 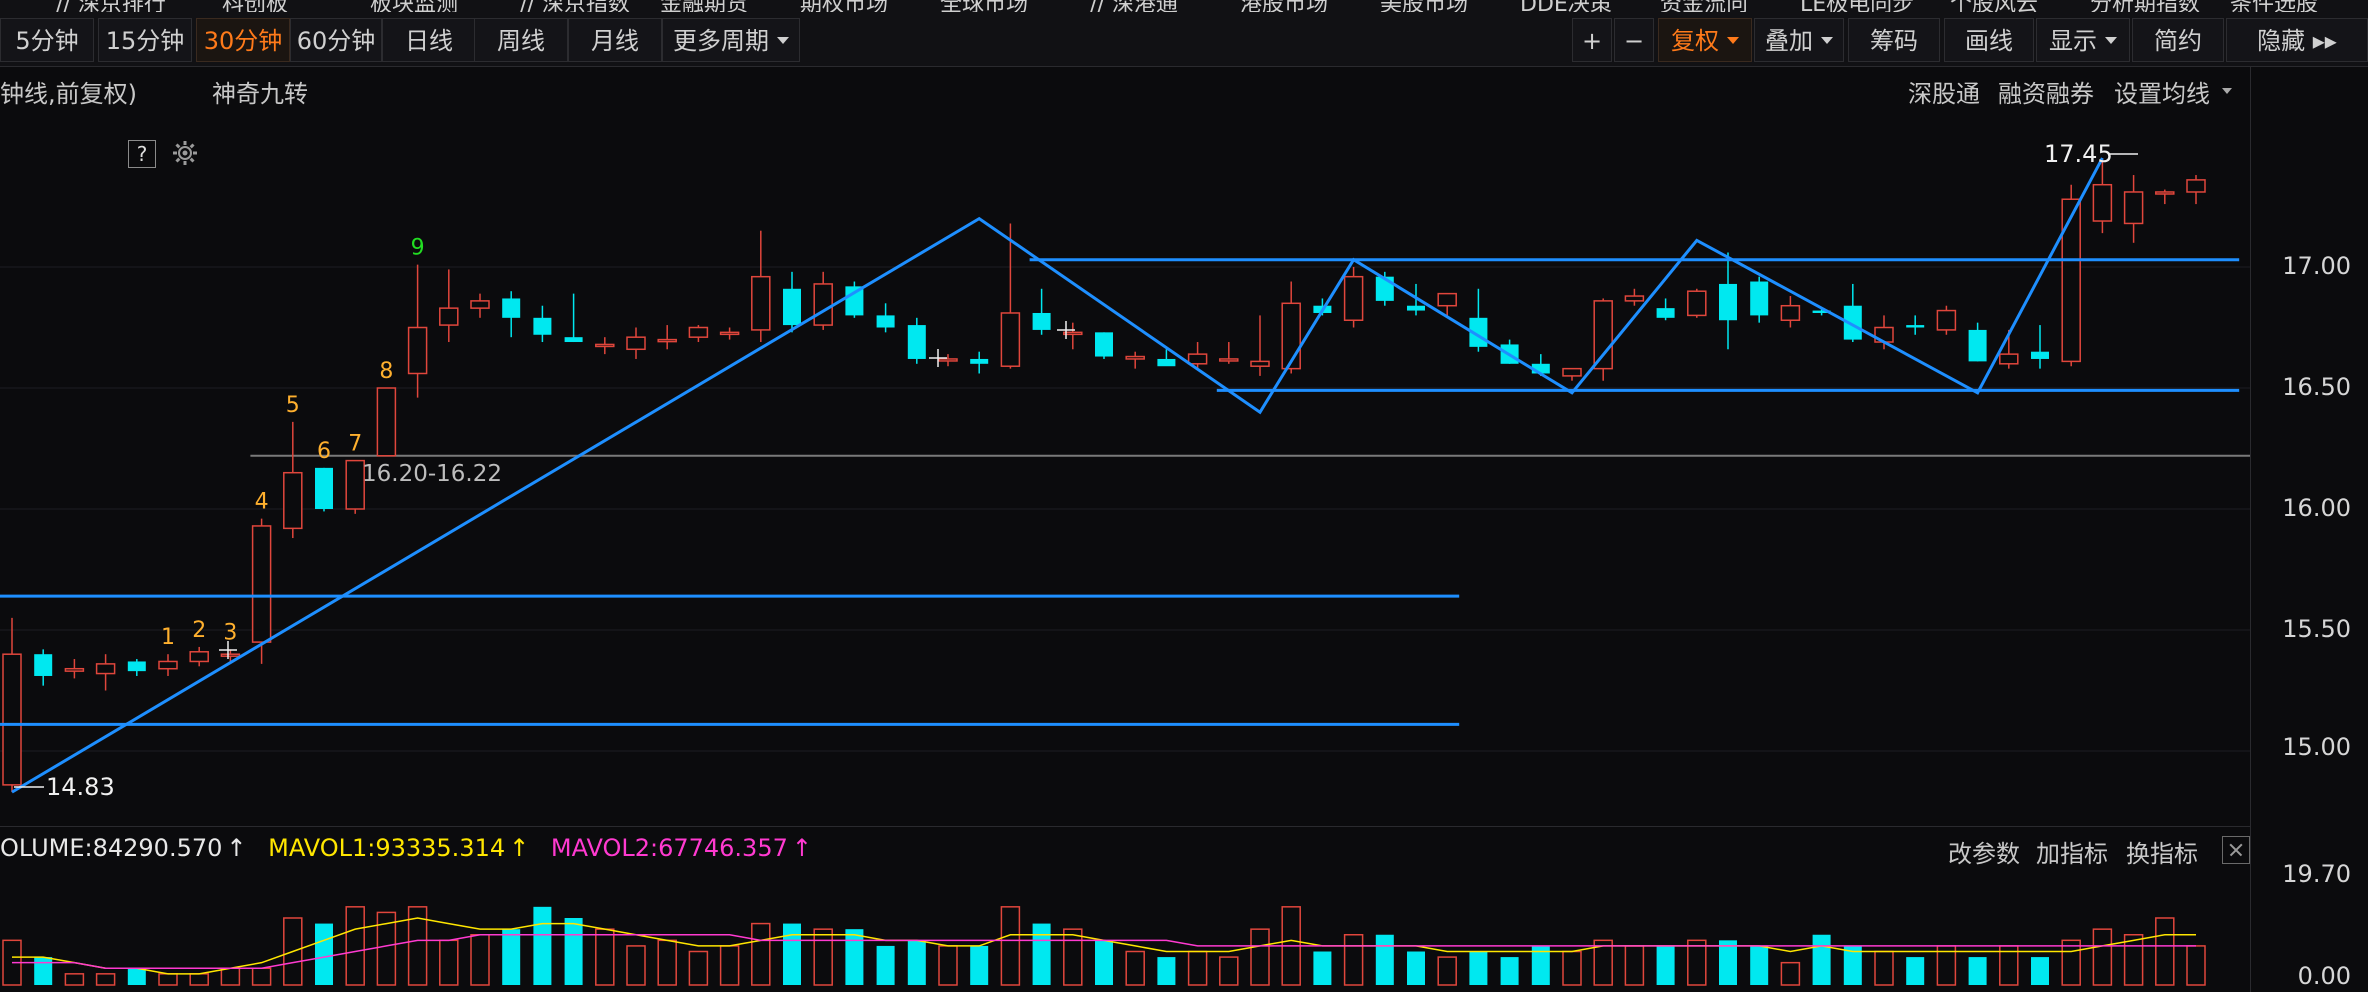 What do you see at coordinates (324, 451) in the screenshot?
I see `nine-turn-label: 6` at bounding box center [324, 451].